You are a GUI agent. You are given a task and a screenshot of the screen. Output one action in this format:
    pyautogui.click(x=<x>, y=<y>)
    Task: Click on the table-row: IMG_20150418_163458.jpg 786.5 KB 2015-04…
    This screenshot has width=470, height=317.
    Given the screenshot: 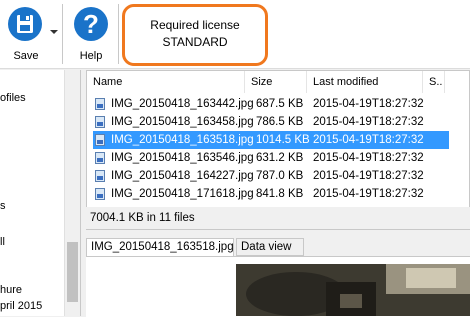 What is the action you would take?
    pyautogui.click(x=271, y=122)
    